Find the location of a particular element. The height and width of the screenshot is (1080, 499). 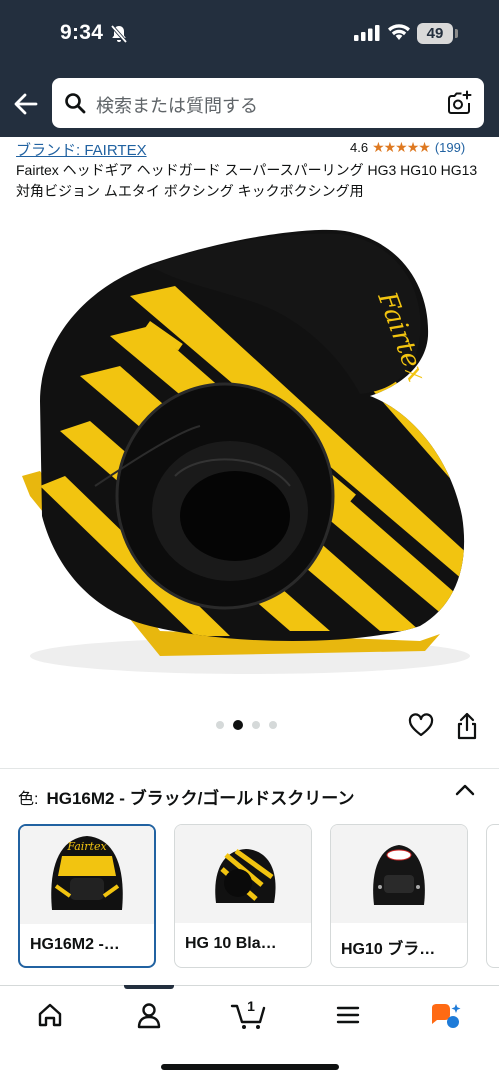

color-swatch-more is located at coordinates (492, 896).